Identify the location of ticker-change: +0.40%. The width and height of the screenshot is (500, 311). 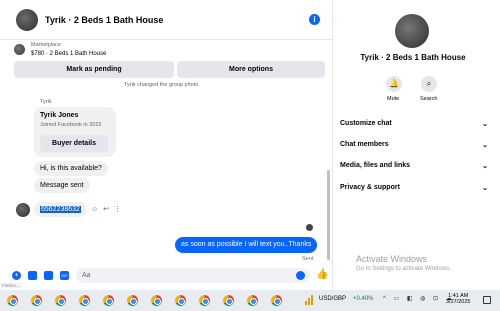
(363, 299).